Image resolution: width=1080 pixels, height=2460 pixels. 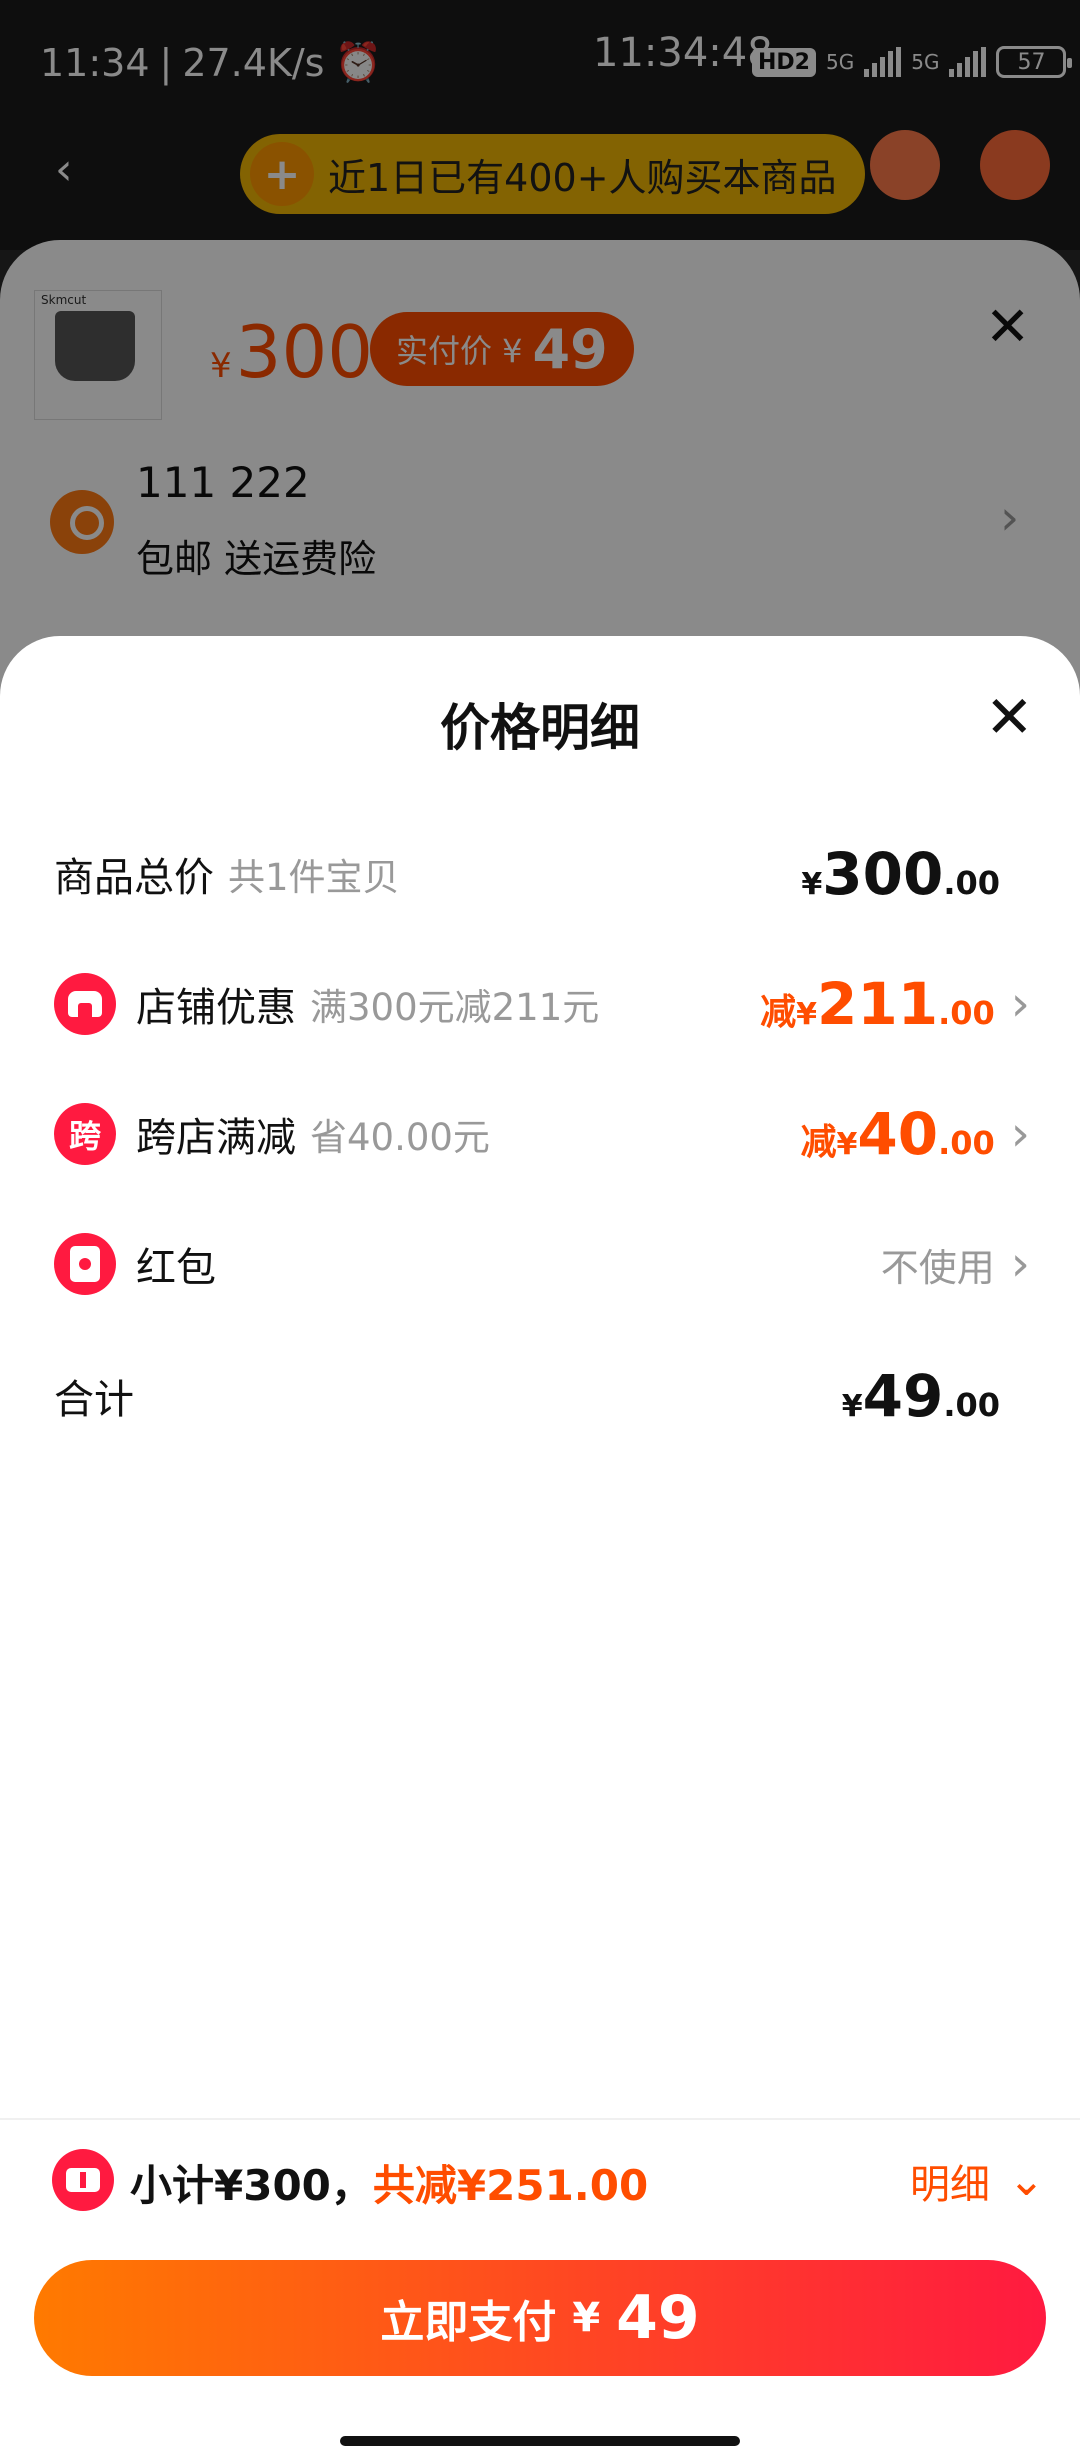 I want to click on row-sum: 合计 ¥ 49 .00, so click(x=527, y=1396).